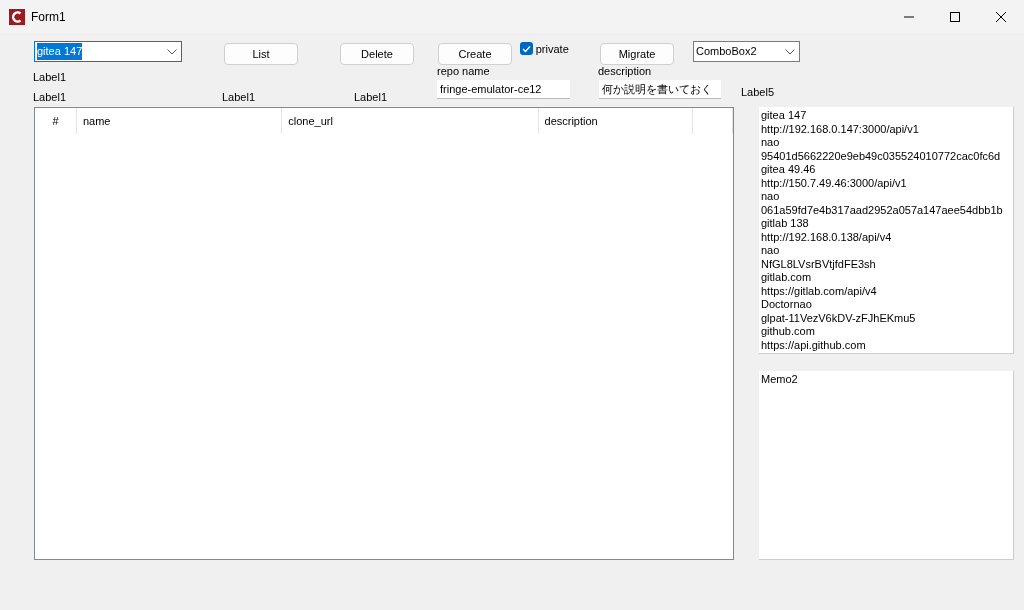 The image size is (1024, 610). I want to click on form-button: Create, so click(475, 54).